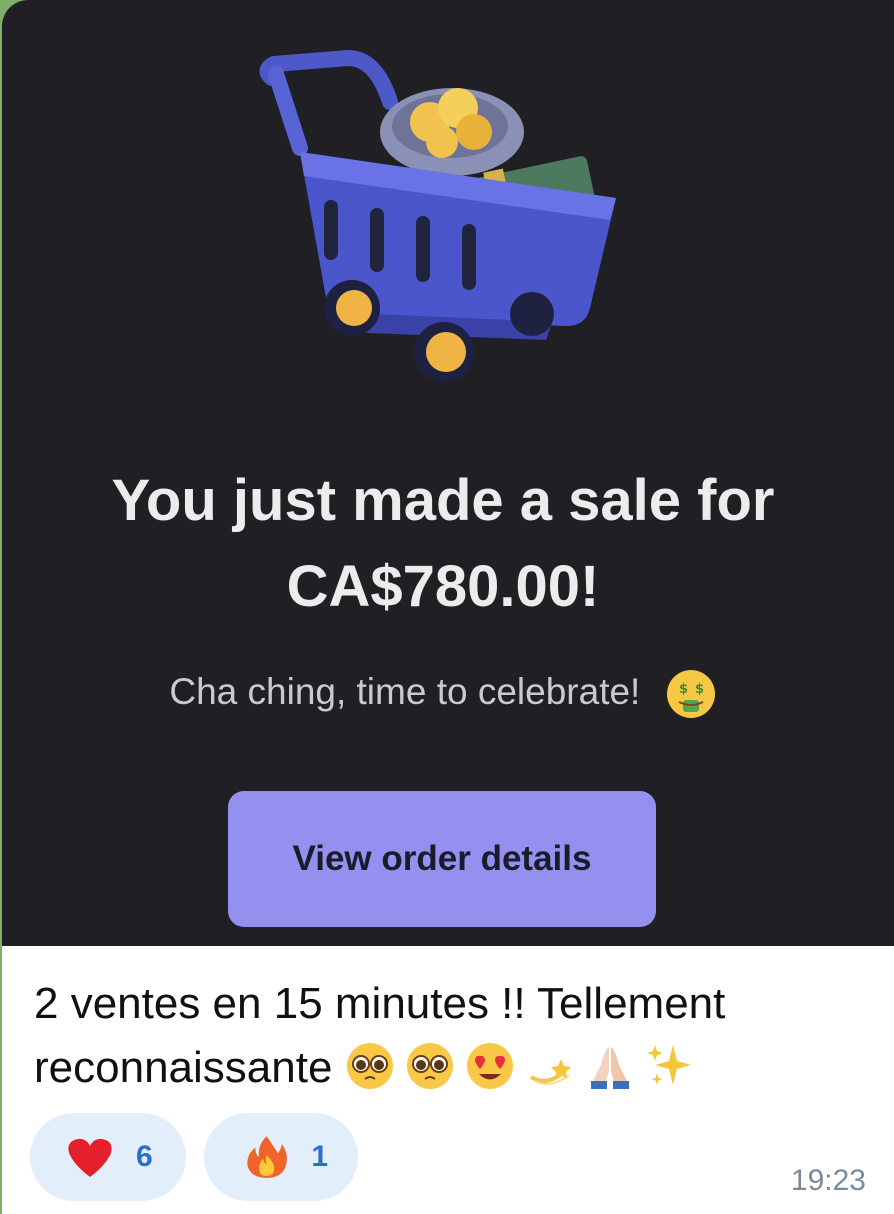 This screenshot has width=894, height=1214. Describe the element at coordinates (405, 691) in the screenshot. I see `subline-text: Cha ching, time to celebrate!` at that location.